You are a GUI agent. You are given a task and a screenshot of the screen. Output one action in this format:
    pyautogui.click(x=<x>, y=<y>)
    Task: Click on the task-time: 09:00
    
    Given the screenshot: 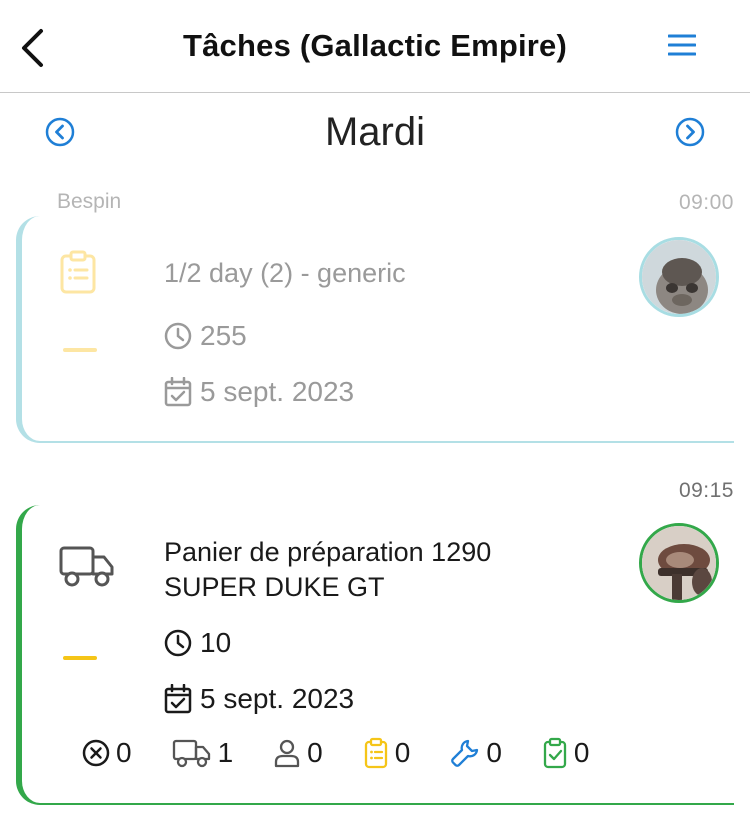 What is the action you would take?
    pyautogui.click(x=706, y=202)
    